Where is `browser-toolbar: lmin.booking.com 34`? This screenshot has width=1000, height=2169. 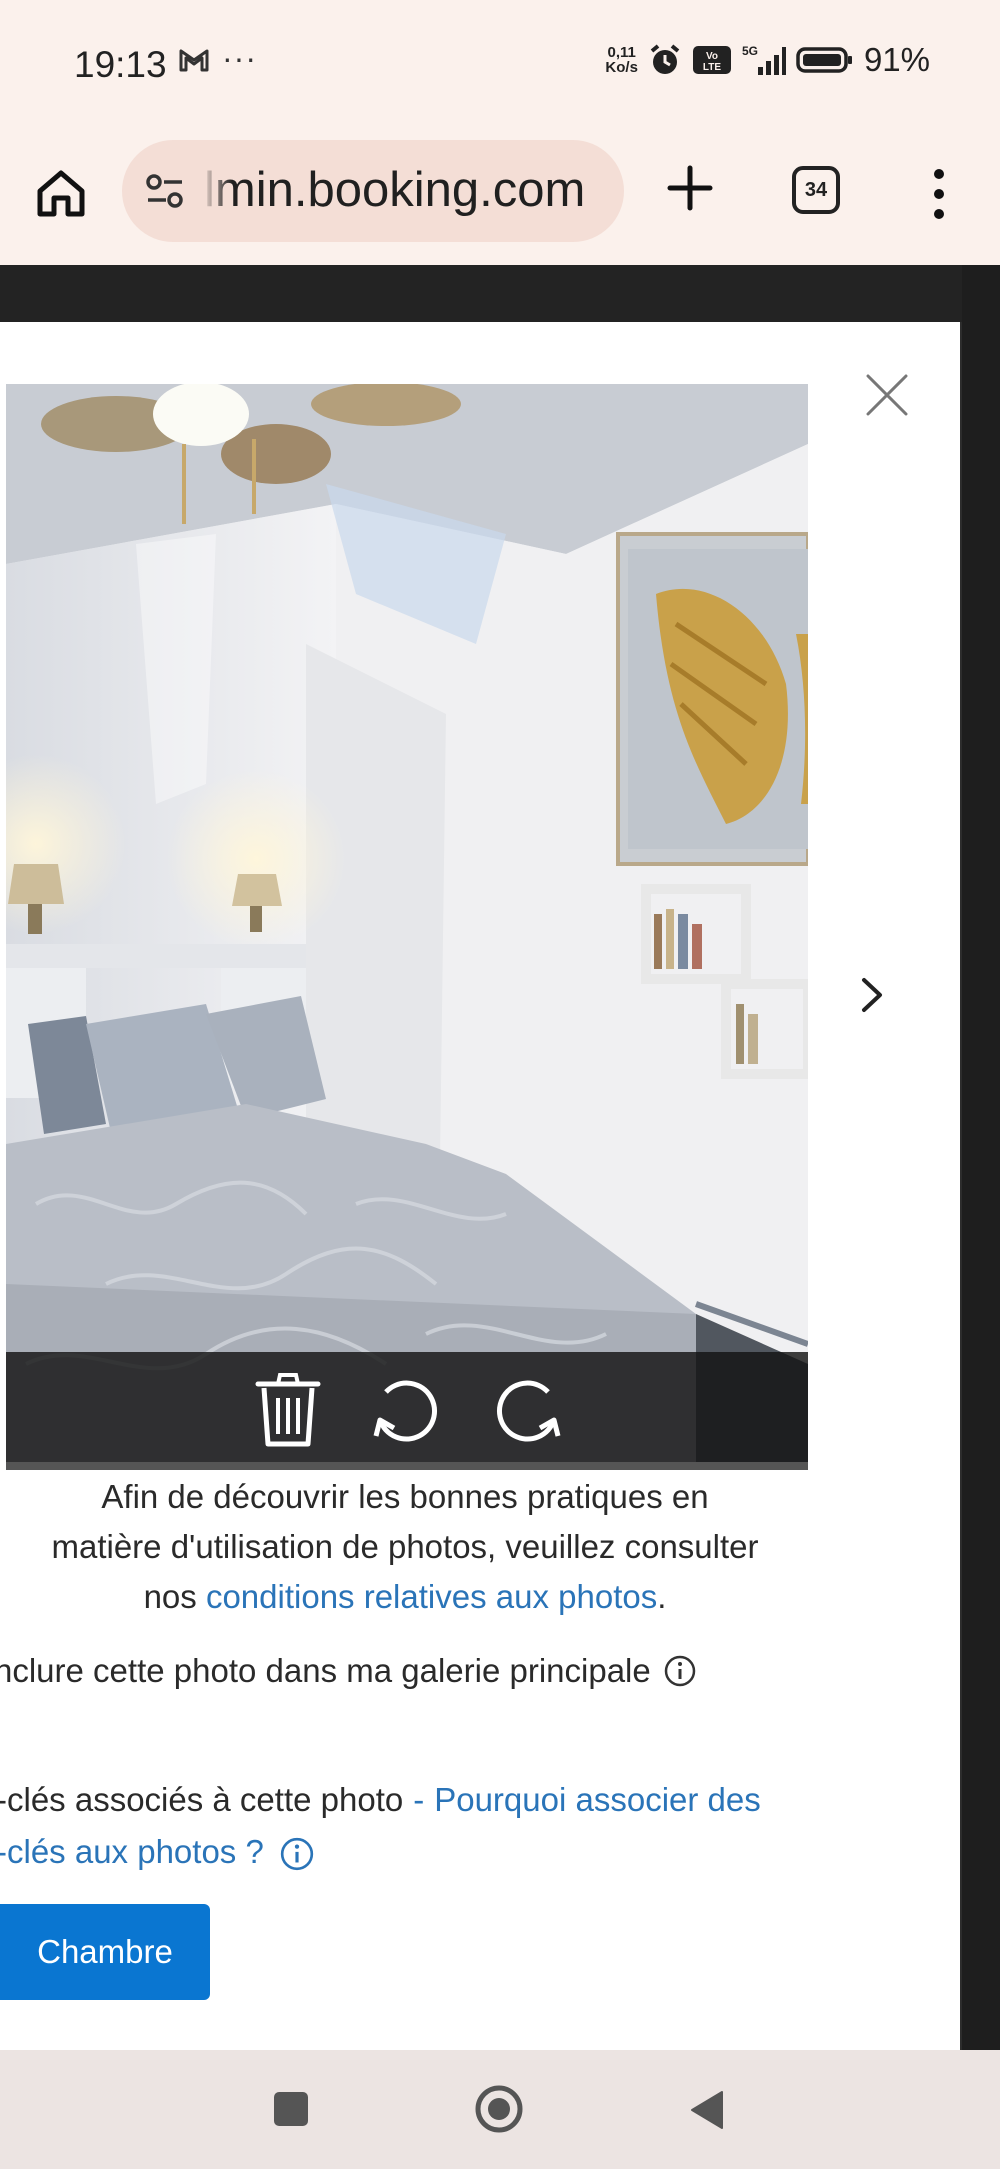
browser-toolbar: lmin.booking.com 34 is located at coordinates (500, 197).